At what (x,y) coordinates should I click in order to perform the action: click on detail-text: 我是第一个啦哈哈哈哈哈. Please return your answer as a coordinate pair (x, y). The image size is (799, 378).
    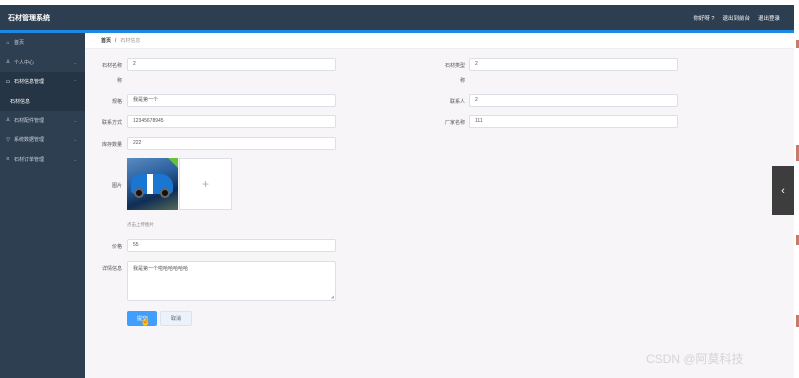
    Looking at the image, I should click on (161, 269).